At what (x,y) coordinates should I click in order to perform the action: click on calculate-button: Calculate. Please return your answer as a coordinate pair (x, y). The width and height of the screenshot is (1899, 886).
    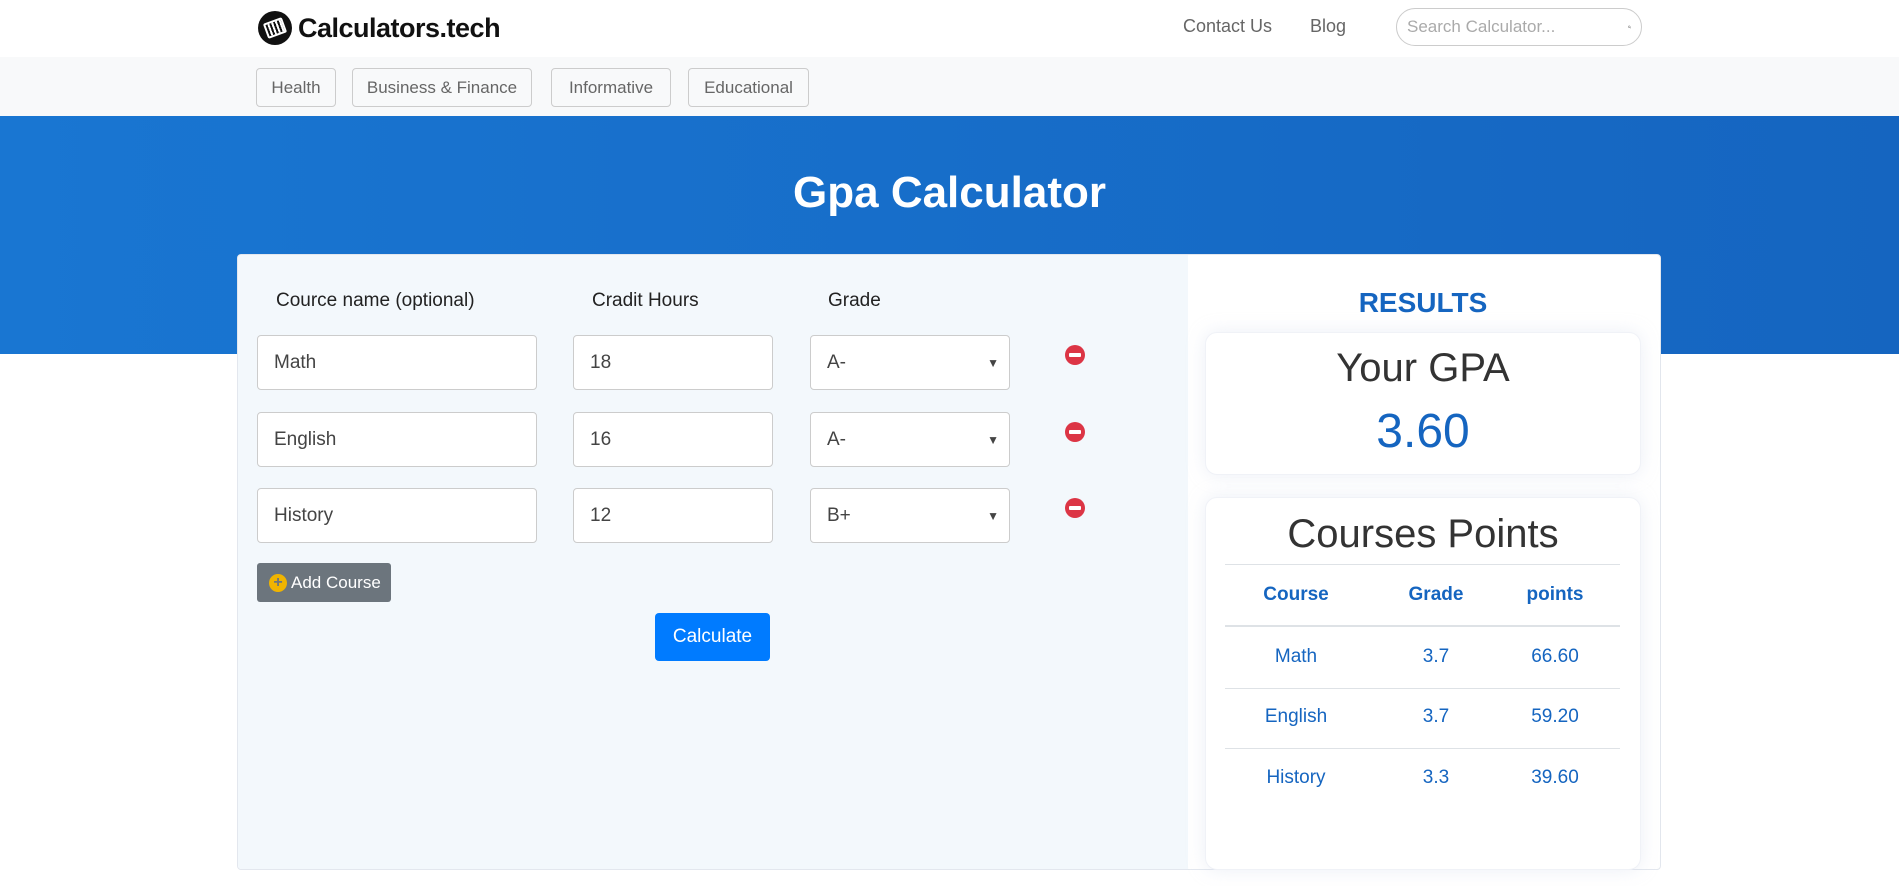
    Looking at the image, I should click on (712, 637).